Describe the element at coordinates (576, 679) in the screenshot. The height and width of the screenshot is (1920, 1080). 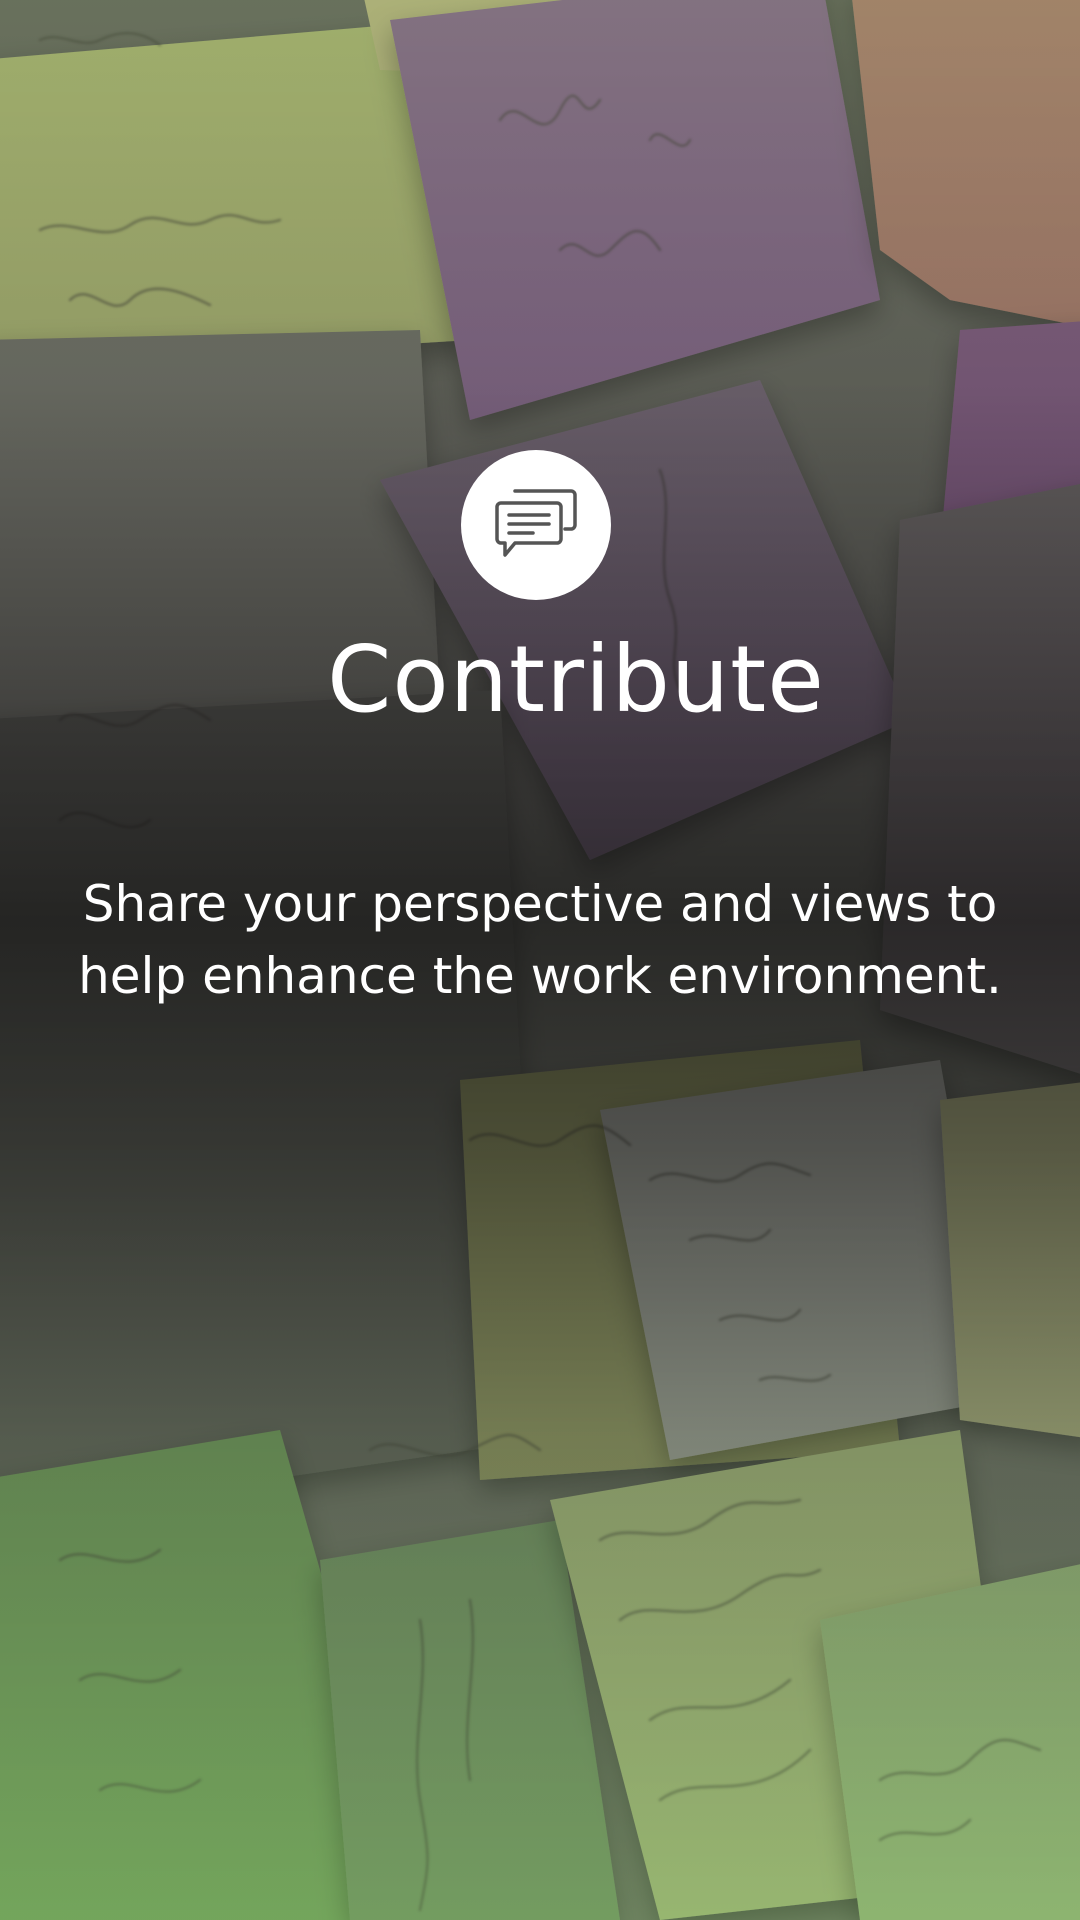
I see `page-title: Contribute` at that location.